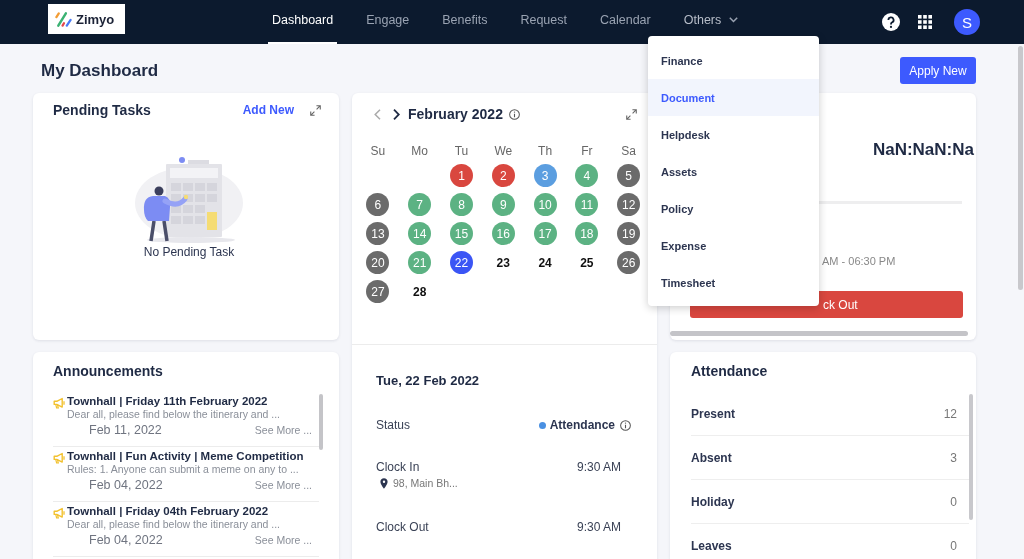 This screenshot has width=1024, height=559. Describe the element at coordinates (733, 60) in the screenshot. I see `menu-item: Finance` at that location.